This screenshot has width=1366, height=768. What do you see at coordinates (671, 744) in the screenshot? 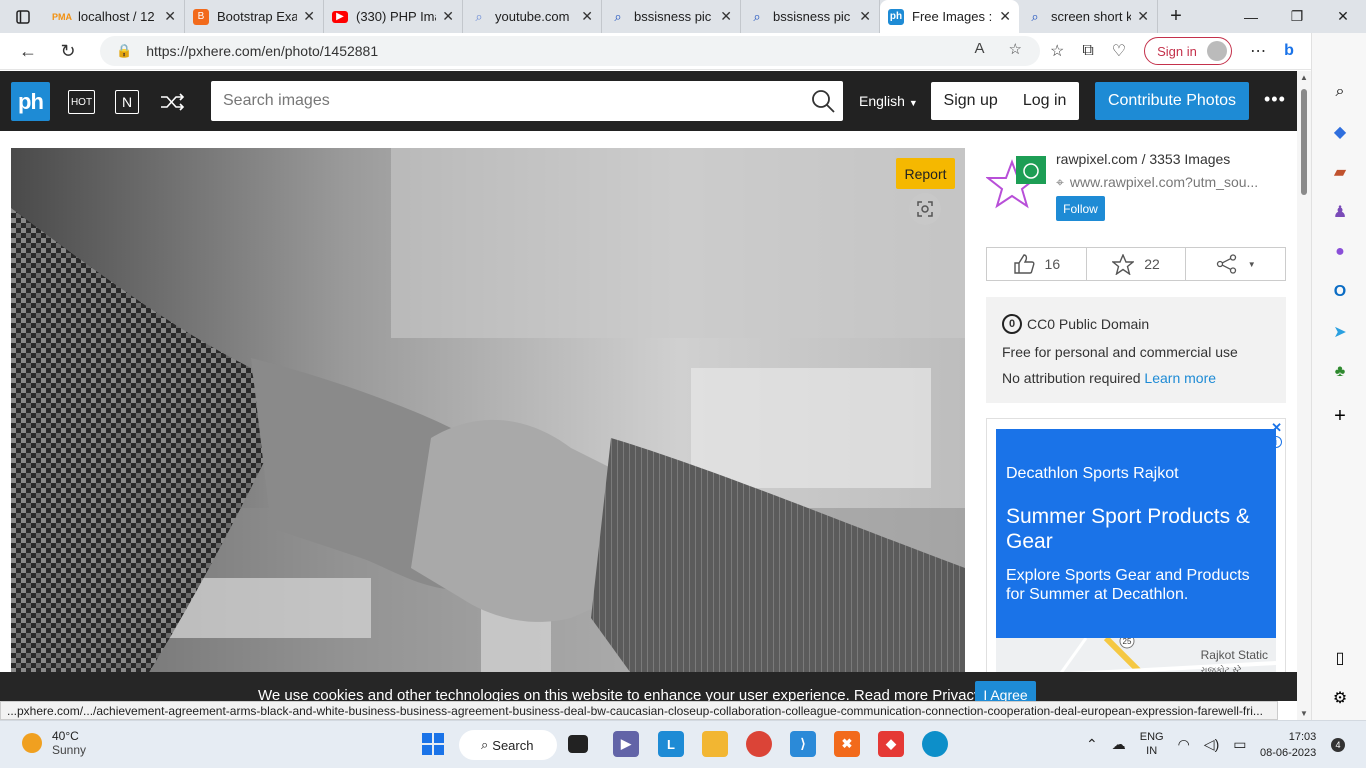
I see `l-app-icon: L` at bounding box center [671, 744].